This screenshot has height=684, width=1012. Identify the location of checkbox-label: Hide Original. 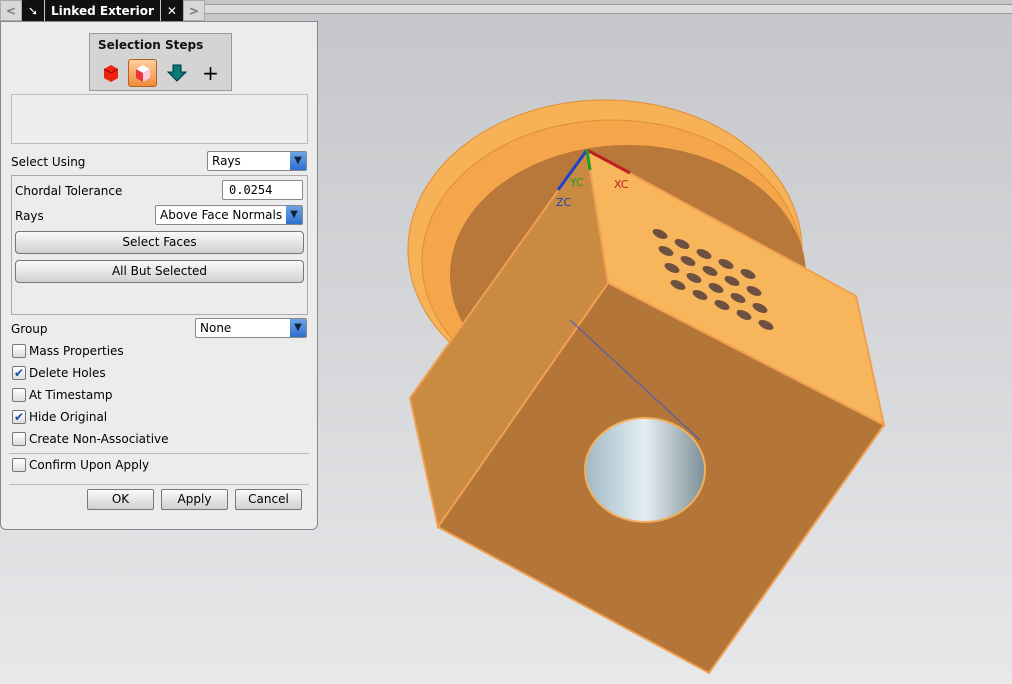
(68, 417).